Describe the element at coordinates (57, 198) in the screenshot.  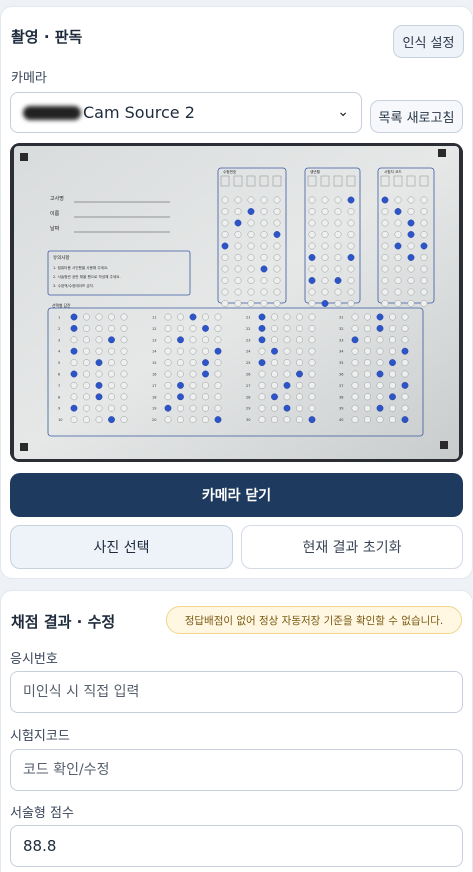
I see `sheet-field-name: 고사명` at that location.